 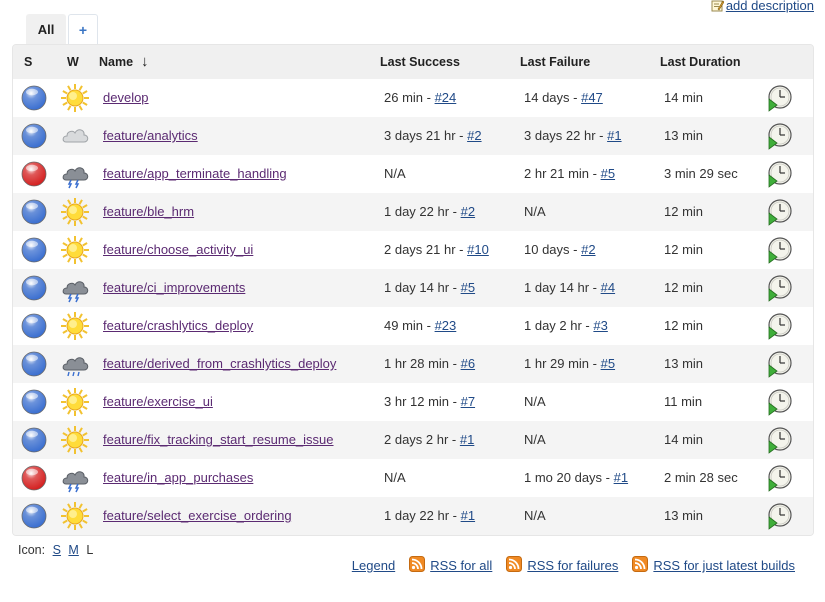 What do you see at coordinates (588, 249) in the screenshot?
I see `last-failure-build-link: #2` at bounding box center [588, 249].